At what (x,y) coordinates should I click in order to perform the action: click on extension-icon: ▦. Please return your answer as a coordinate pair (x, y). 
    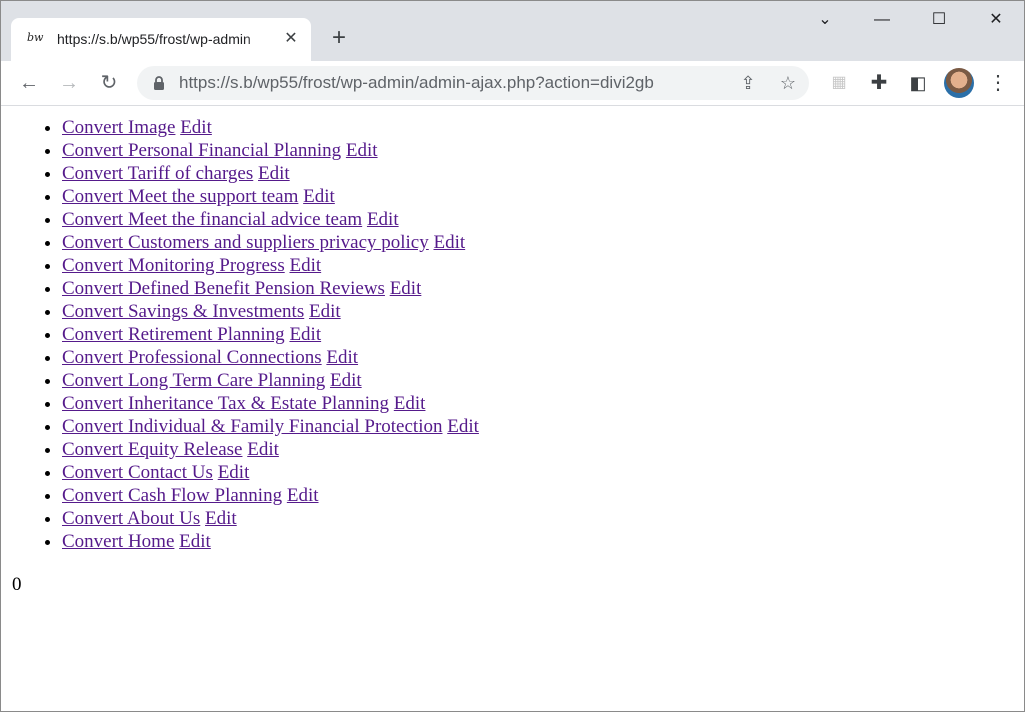
    Looking at the image, I should click on (839, 83).